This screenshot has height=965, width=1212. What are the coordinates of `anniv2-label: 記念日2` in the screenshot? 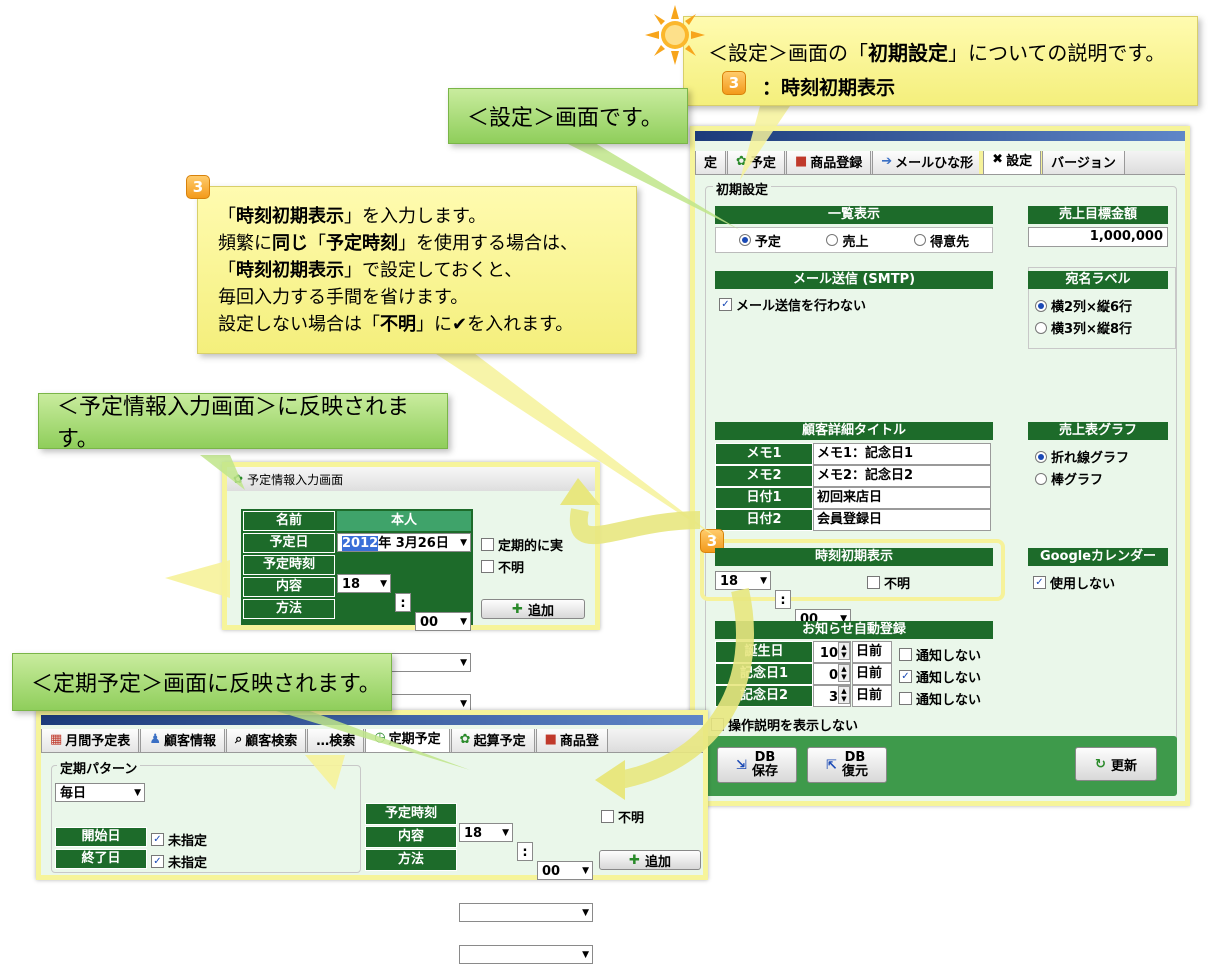 It's located at (764, 696).